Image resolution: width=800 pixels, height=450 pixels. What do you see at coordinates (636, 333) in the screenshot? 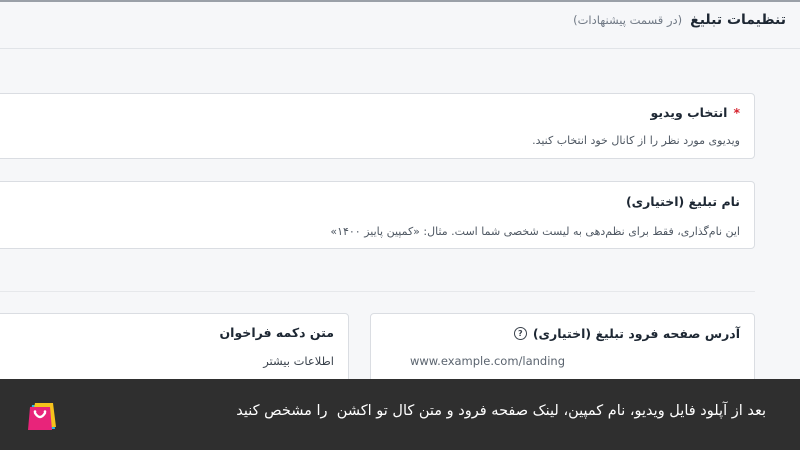
I see `landing-url-label-text: آدرس صفحه فرود تبلیغ (اختیاری)` at bounding box center [636, 333].